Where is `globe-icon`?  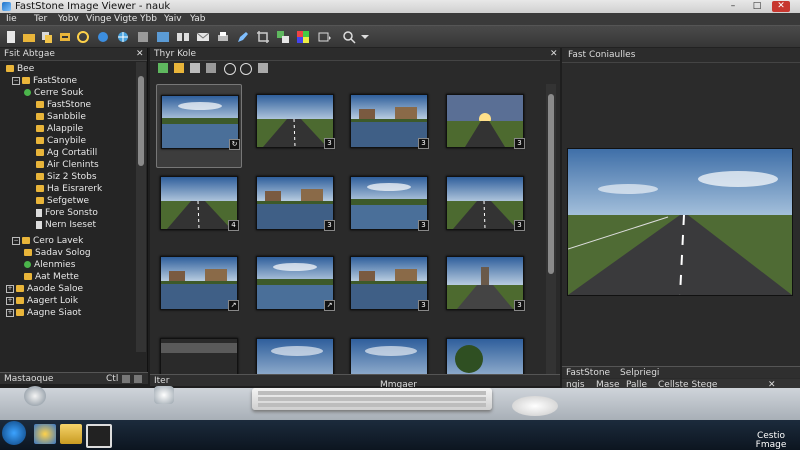 globe-icon is located at coordinates (123, 37).